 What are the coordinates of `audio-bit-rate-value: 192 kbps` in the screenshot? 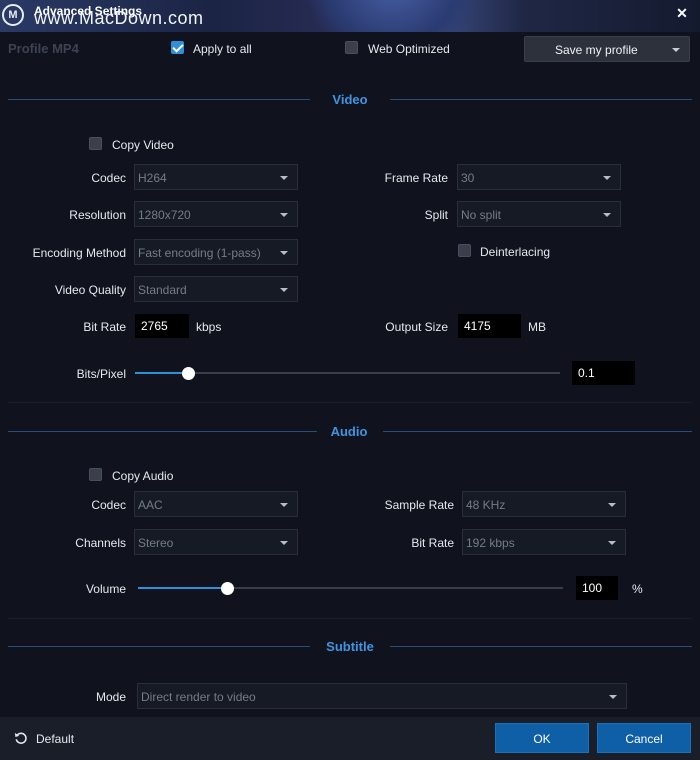 It's located at (490, 543).